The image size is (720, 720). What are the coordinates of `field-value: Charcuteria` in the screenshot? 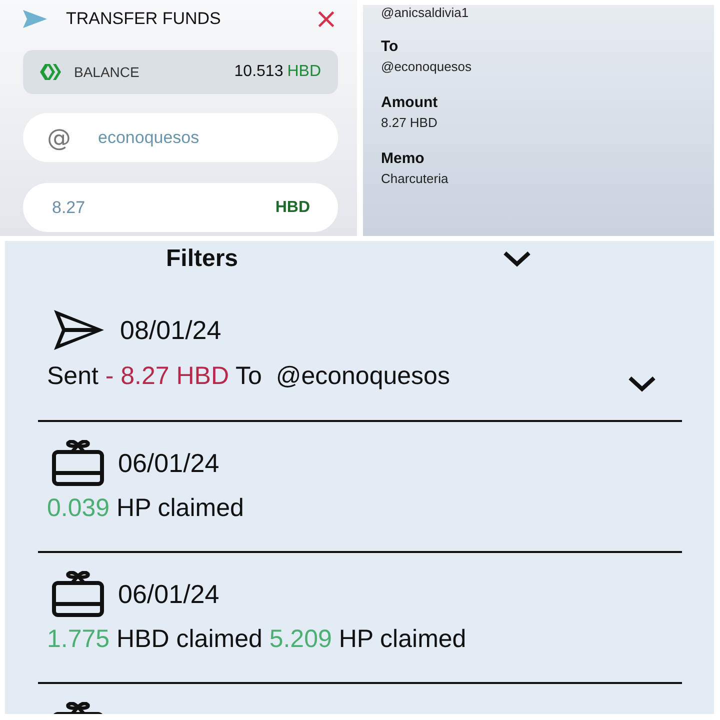 It's located at (415, 179).